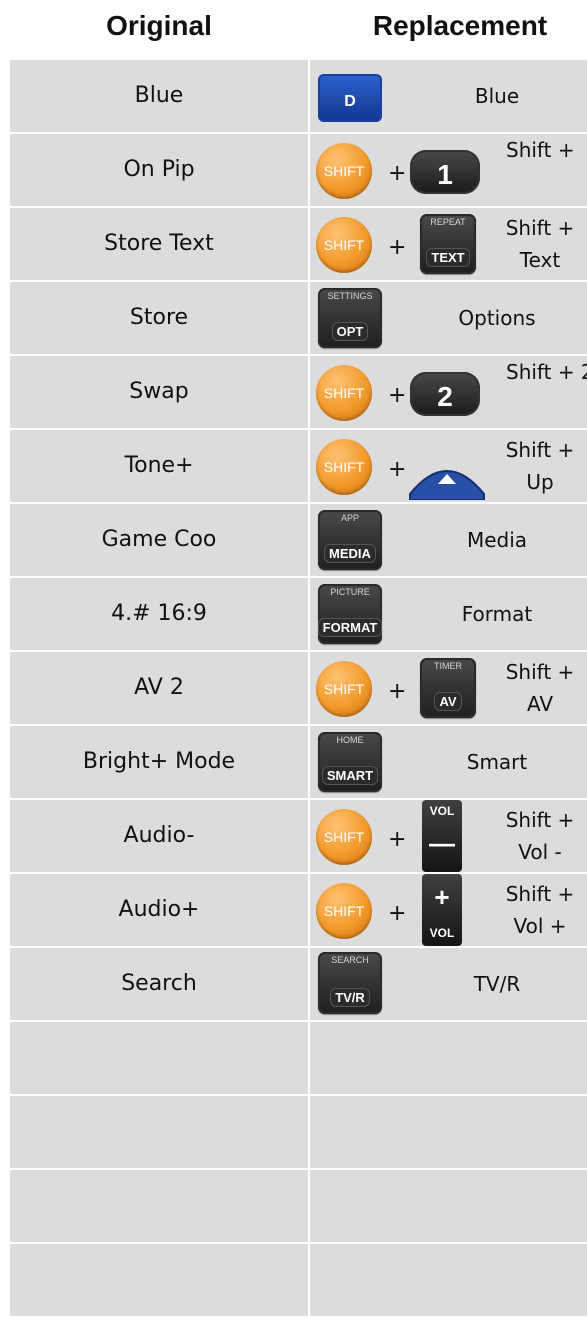  What do you see at coordinates (298, 318) in the screenshot?
I see `table-row: Store SETTINGS OPT Options` at bounding box center [298, 318].